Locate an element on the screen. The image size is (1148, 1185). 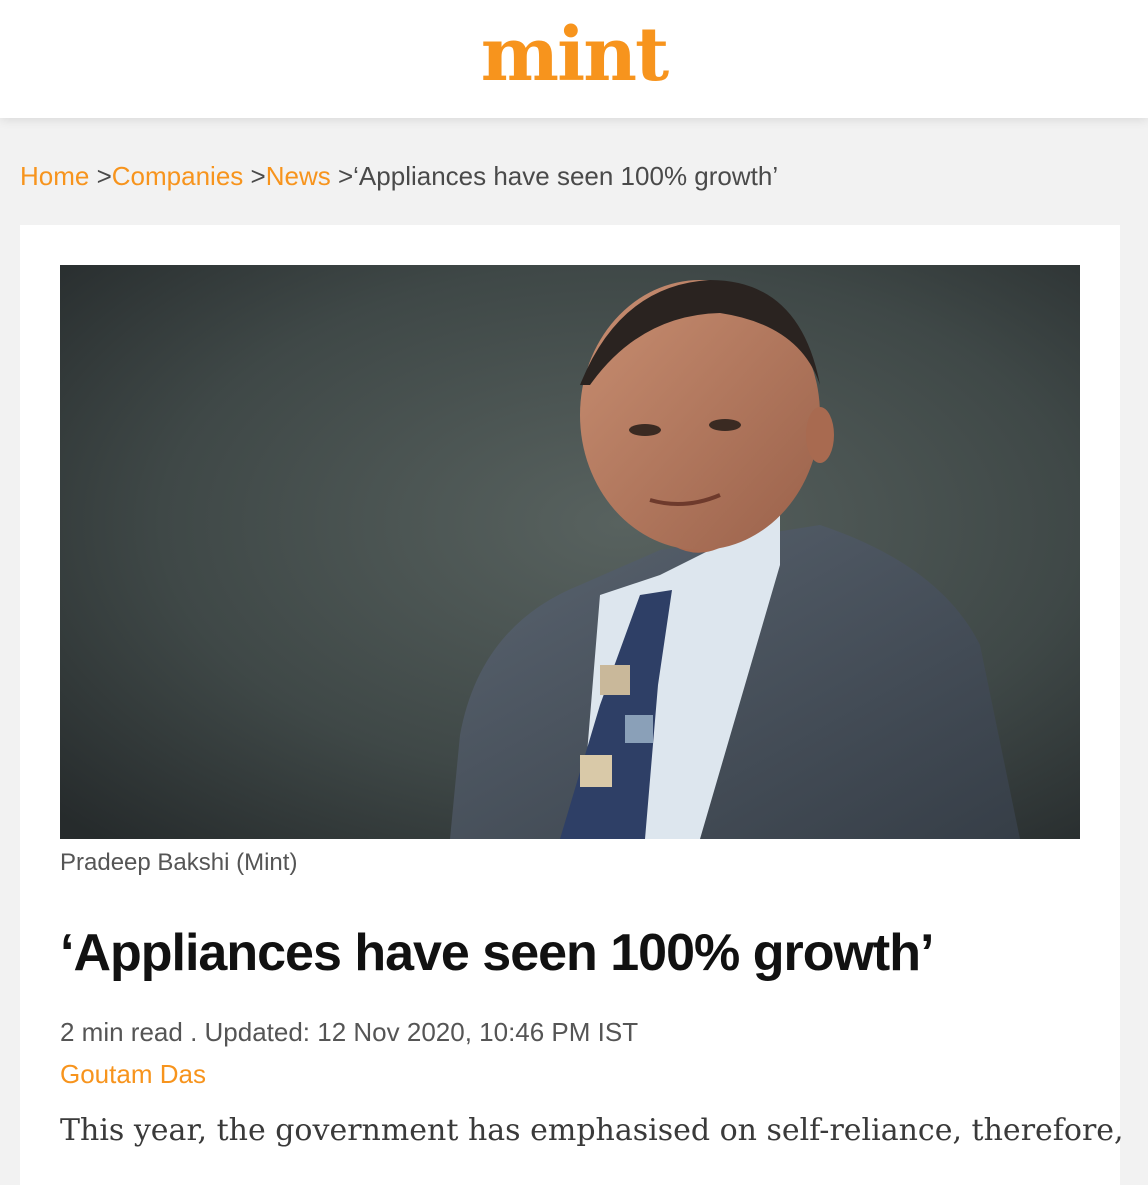
site-header: mint is located at coordinates (574, 59).